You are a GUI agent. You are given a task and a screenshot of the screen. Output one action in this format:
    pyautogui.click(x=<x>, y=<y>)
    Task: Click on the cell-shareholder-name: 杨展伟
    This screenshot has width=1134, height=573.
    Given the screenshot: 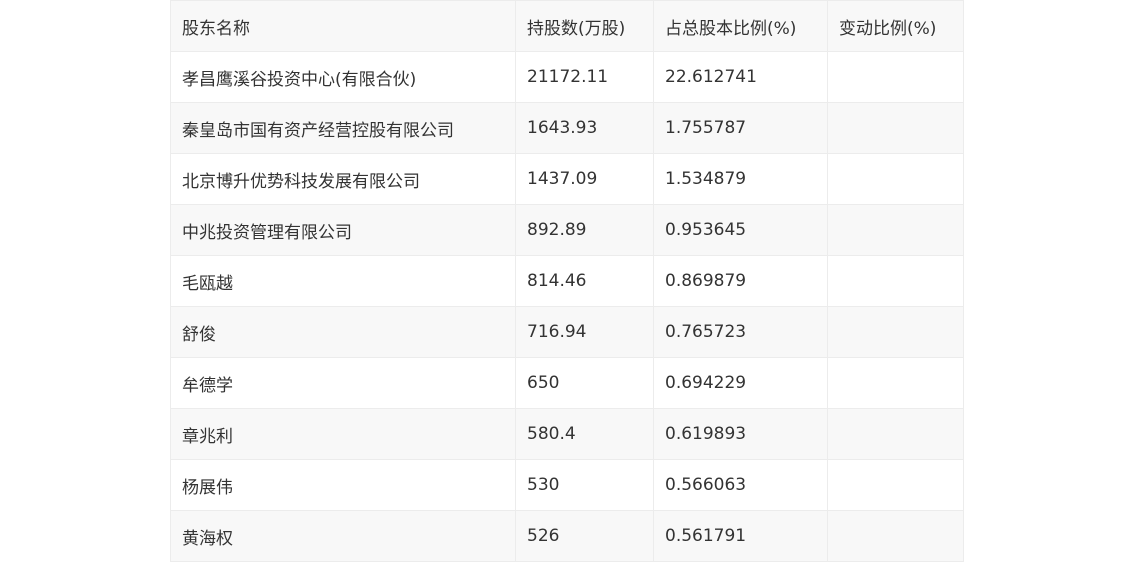 What is the action you would take?
    pyautogui.click(x=343, y=485)
    